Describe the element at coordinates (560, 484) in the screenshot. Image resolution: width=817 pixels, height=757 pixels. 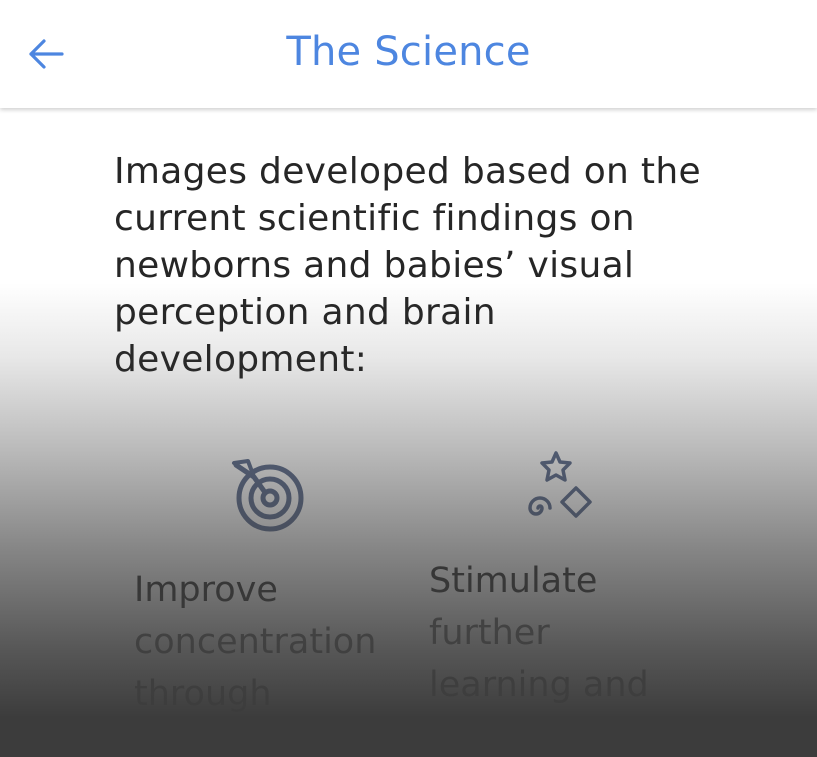
I see `shapes-star-spiral-icon` at that location.